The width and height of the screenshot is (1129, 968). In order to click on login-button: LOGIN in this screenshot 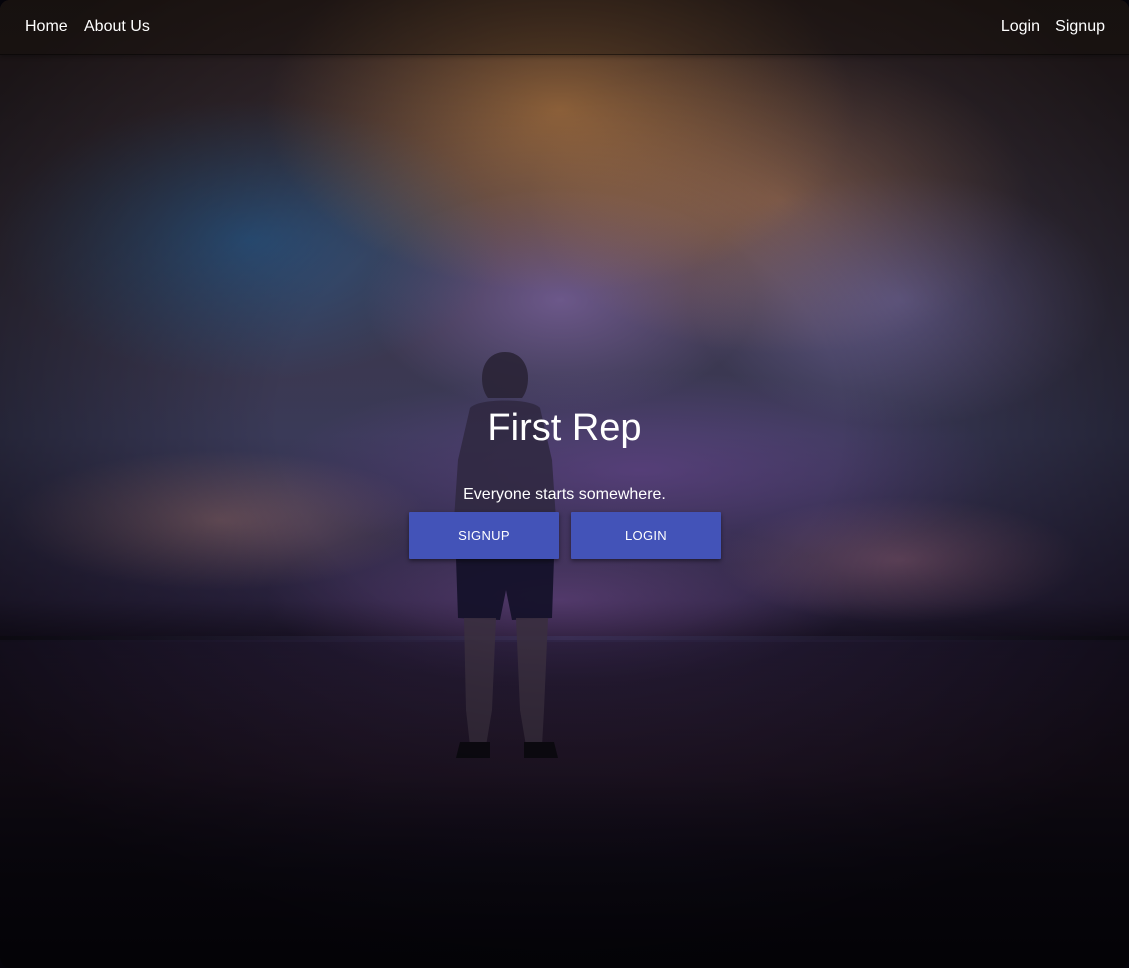, I will do `click(646, 535)`.